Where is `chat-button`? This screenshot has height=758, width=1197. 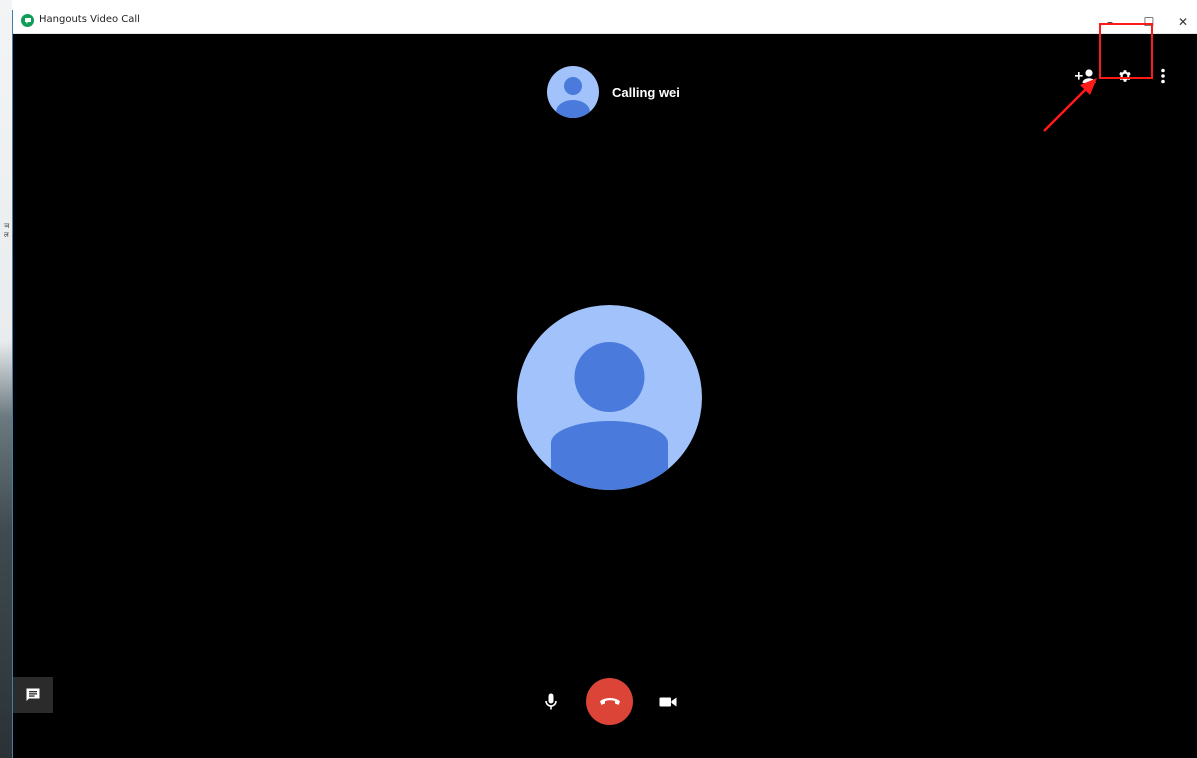
chat-button is located at coordinates (33, 695).